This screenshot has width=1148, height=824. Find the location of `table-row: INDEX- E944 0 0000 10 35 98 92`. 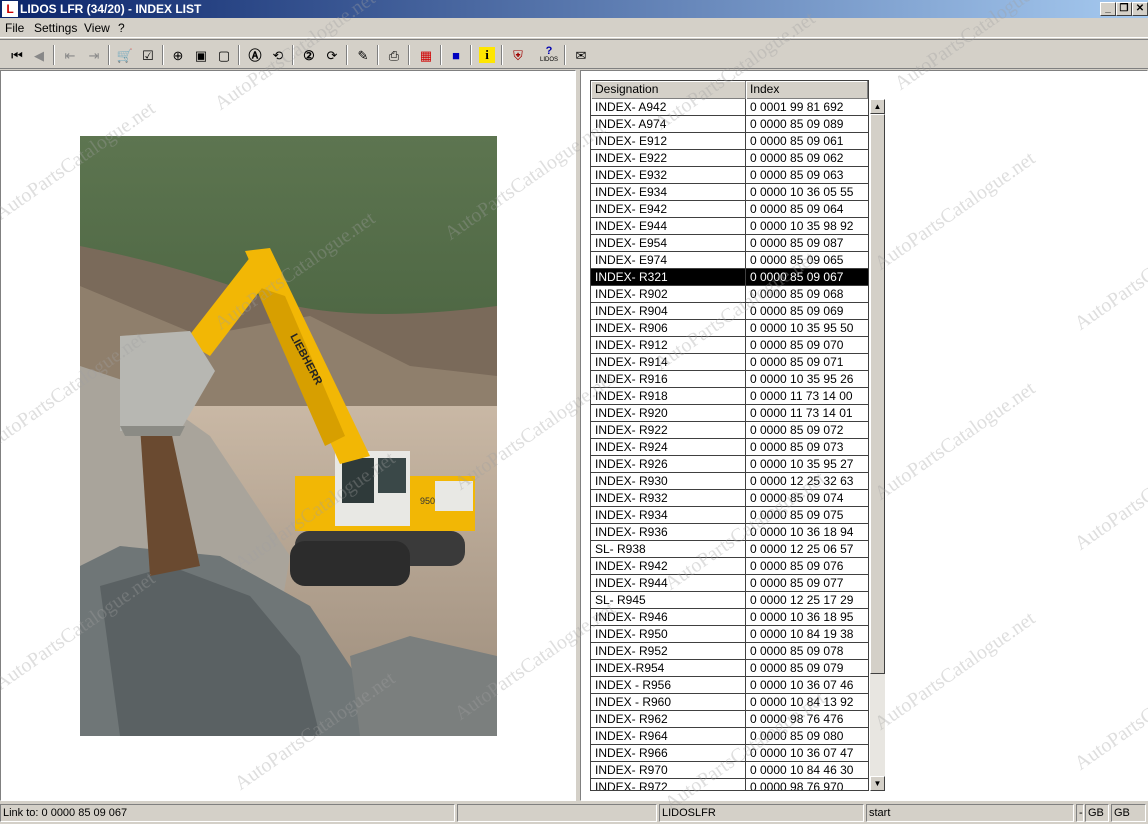

table-row: INDEX- E944 0 0000 10 35 98 92 is located at coordinates (729, 226).